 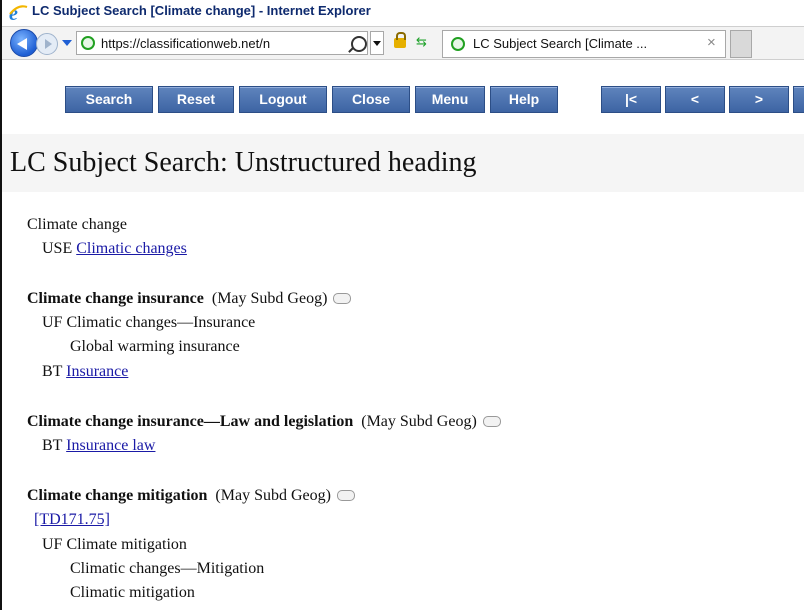 I want to click on page-icon, so click(x=88, y=43).